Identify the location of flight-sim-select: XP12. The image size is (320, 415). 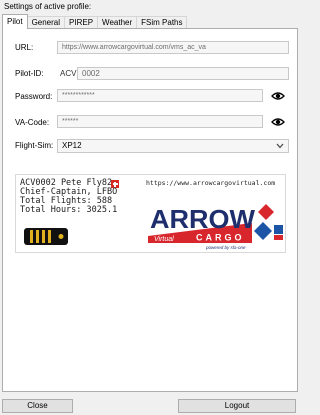
(173, 146).